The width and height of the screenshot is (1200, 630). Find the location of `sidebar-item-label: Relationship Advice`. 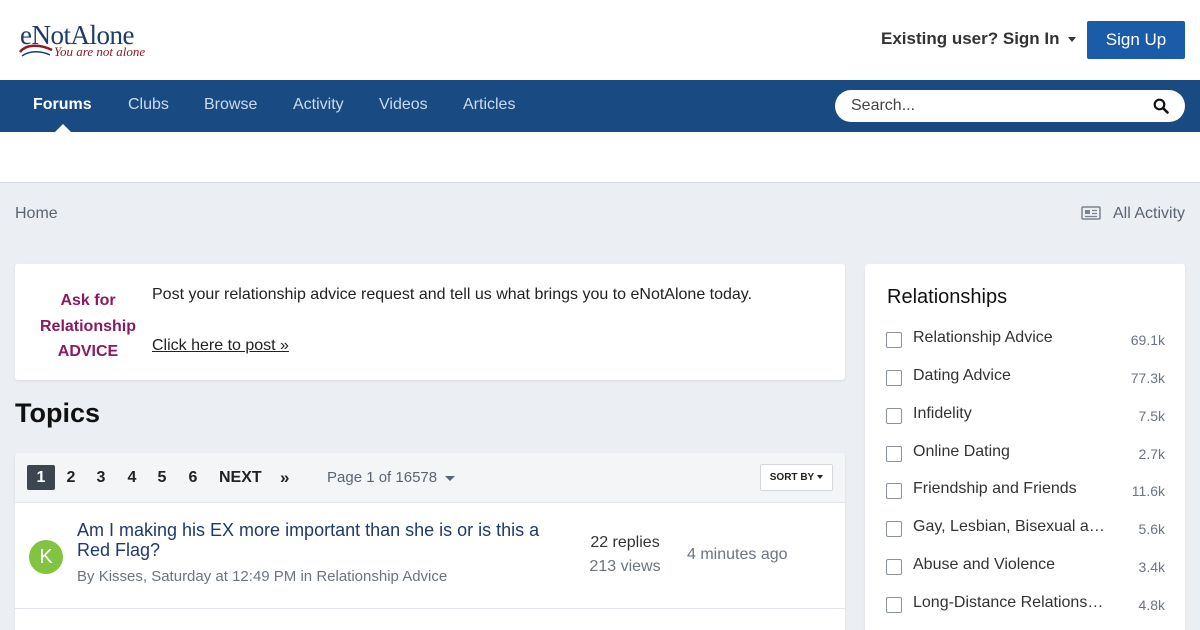

sidebar-item-label: Relationship Advice is located at coordinates (983, 337).